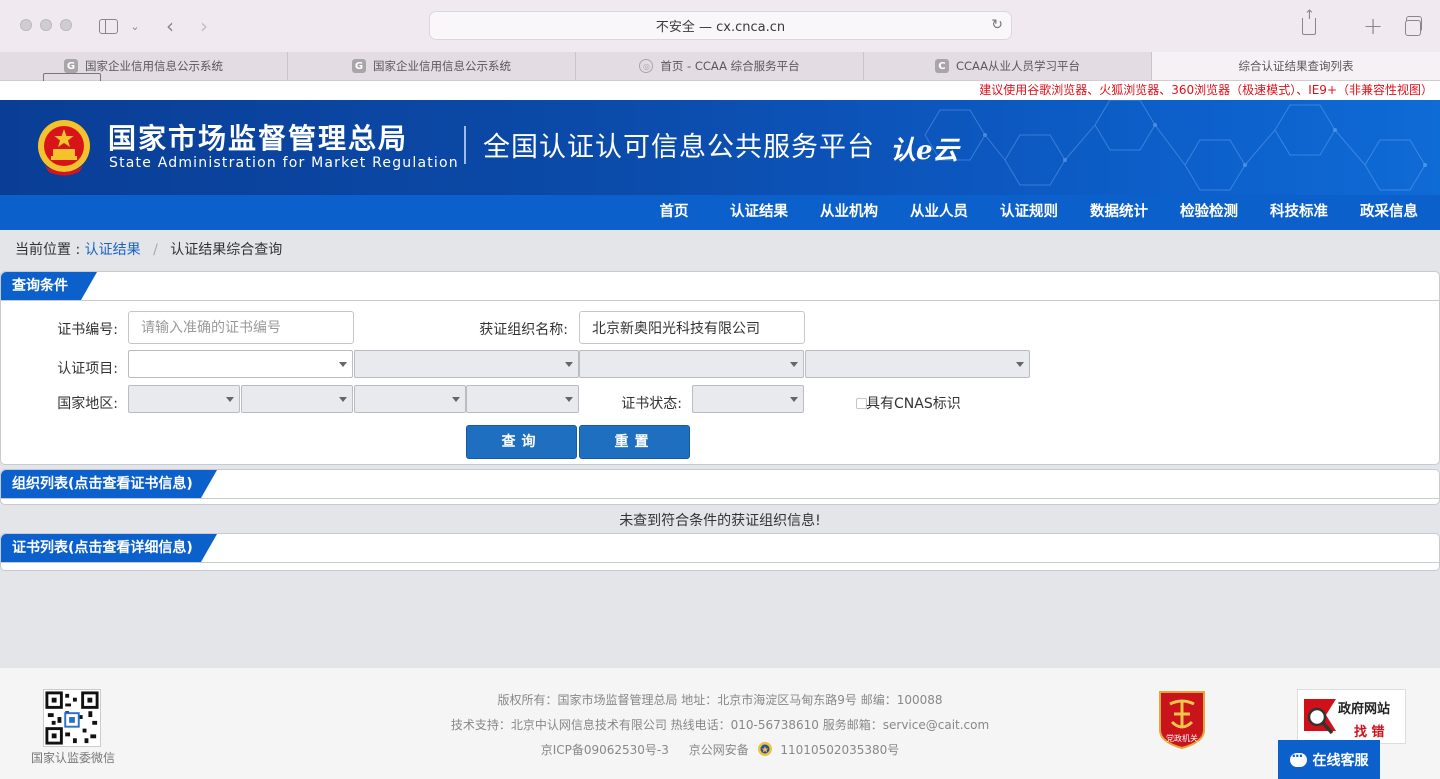 This screenshot has height=779, width=1440. Describe the element at coordinates (764, 749) in the screenshot. I see `police-badge-icon` at that location.